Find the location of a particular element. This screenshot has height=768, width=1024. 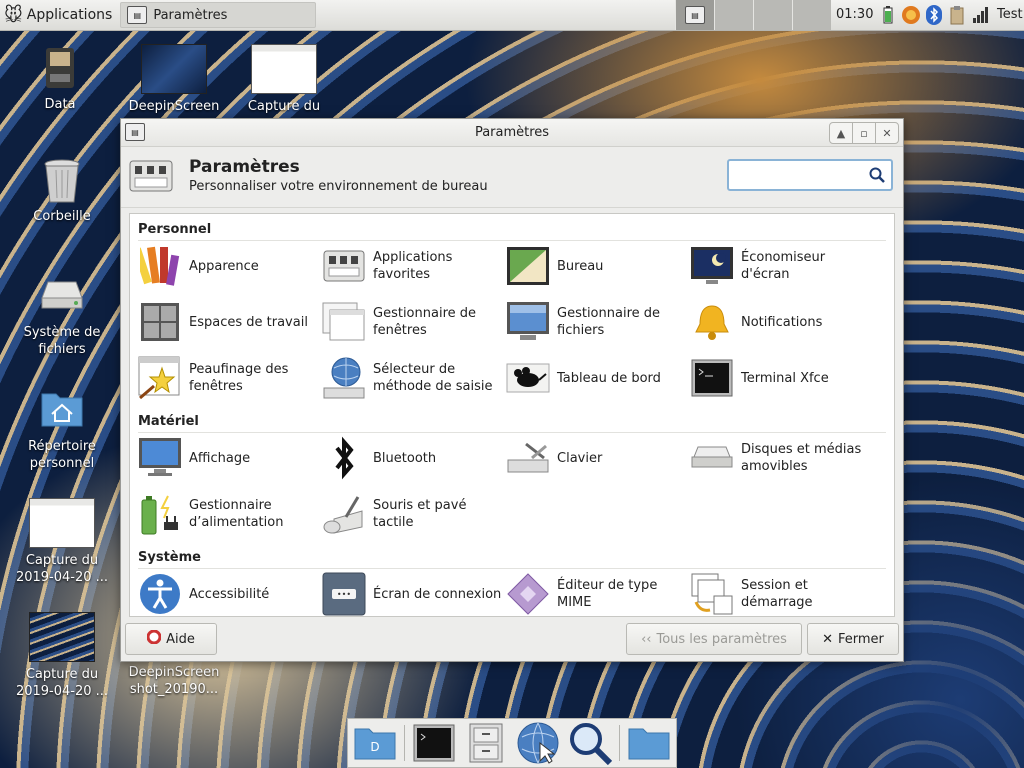

settings-item-label: Gestionnaire de fichiers is located at coordinates (609, 322).